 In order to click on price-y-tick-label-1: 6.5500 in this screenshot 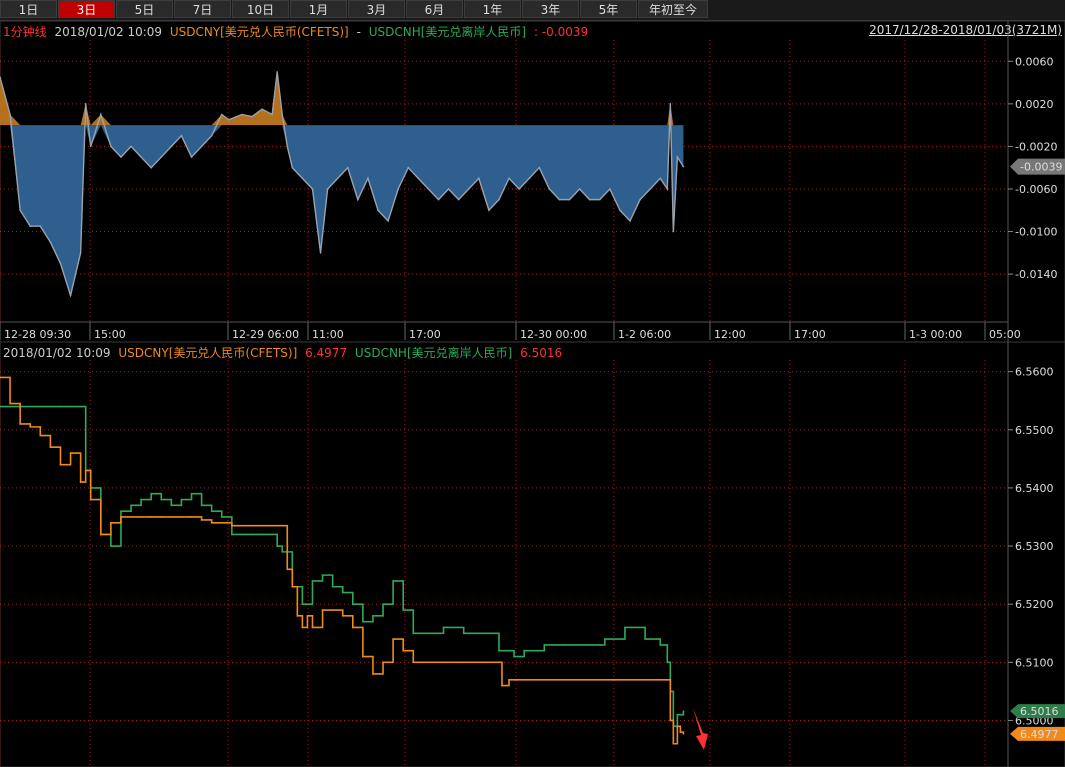, I will do `click(1034, 430)`.